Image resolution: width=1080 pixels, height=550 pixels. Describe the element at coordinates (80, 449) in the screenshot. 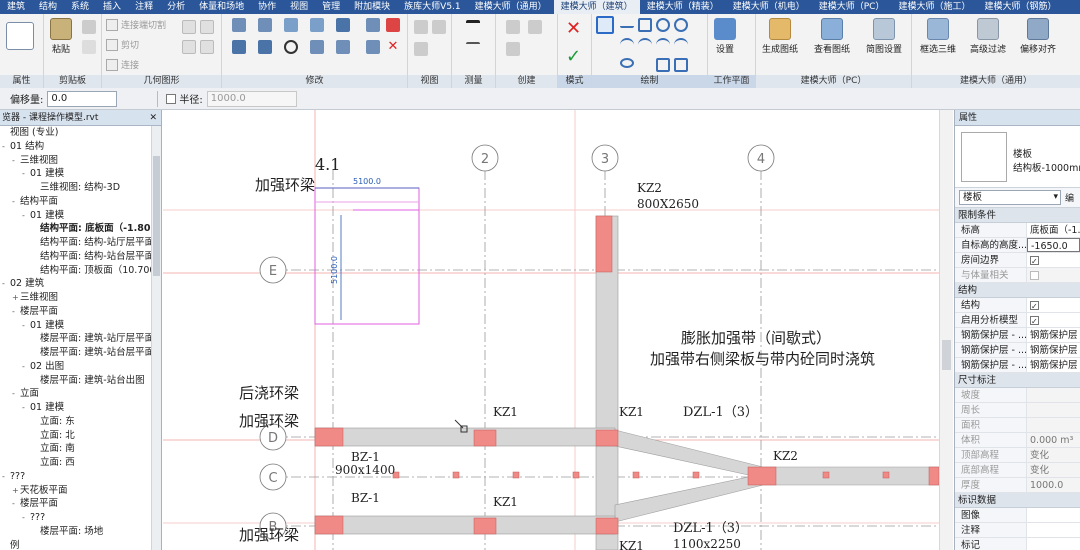

I see `tree-node: 立面: 南` at that location.